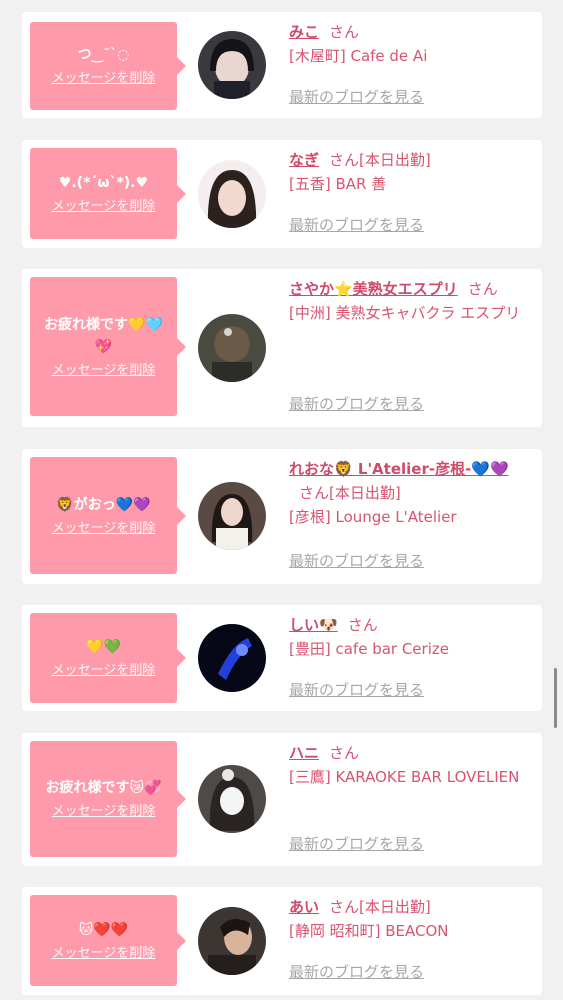 Image resolution: width=563 pixels, height=1000 pixels. Describe the element at coordinates (304, 753) in the screenshot. I see `cast-name-link: ハニ` at that location.